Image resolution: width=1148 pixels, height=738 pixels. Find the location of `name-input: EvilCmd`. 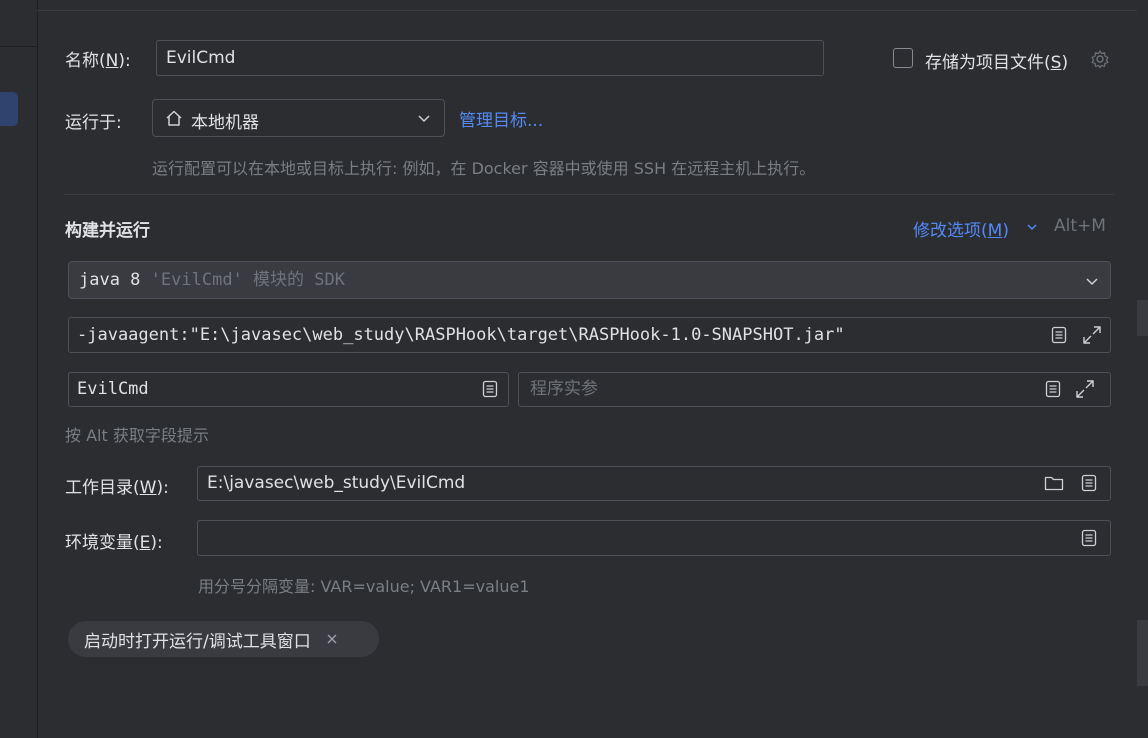

name-input: EvilCmd is located at coordinates (490, 58).